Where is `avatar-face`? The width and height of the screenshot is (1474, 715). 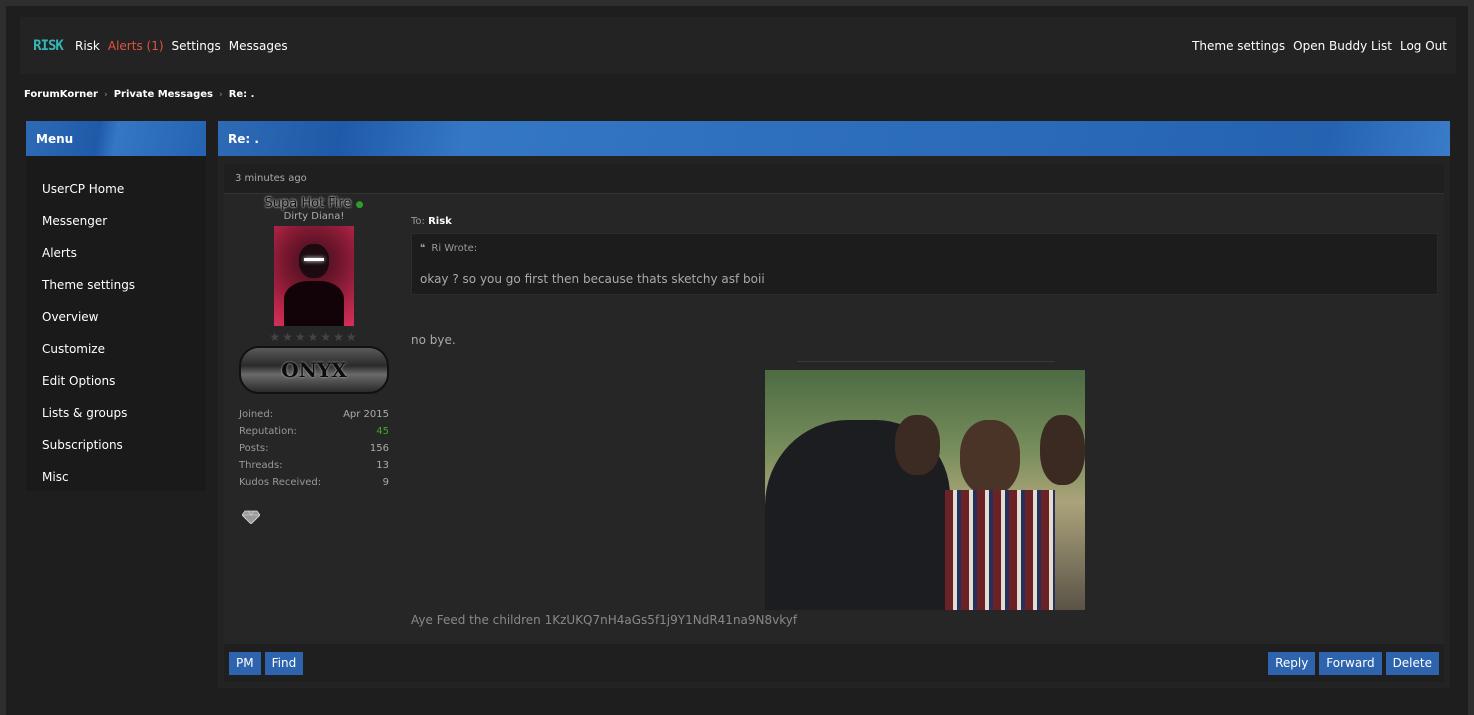
avatar-face is located at coordinates (314, 261).